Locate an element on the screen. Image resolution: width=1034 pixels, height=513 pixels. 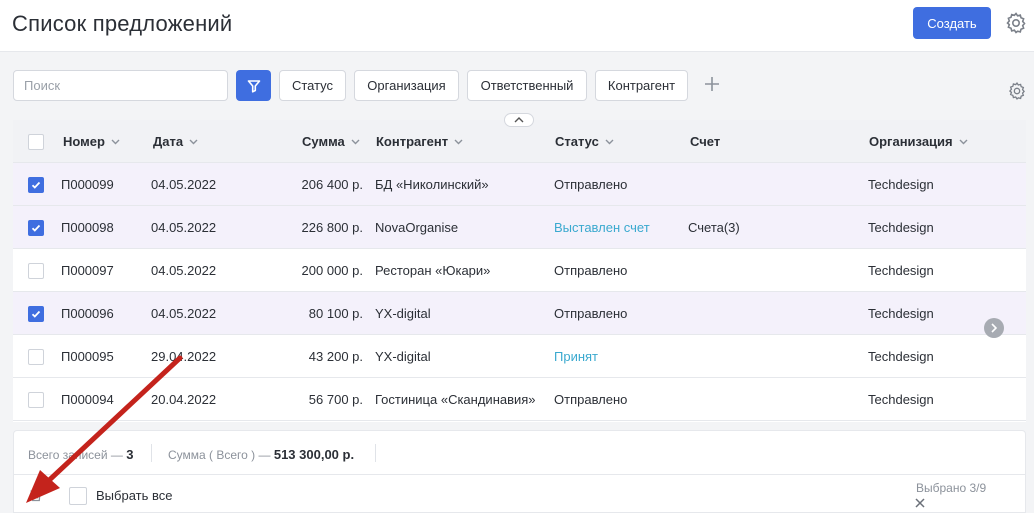
cell-invoice: Счета(3) is located at coordinates (714, 227).